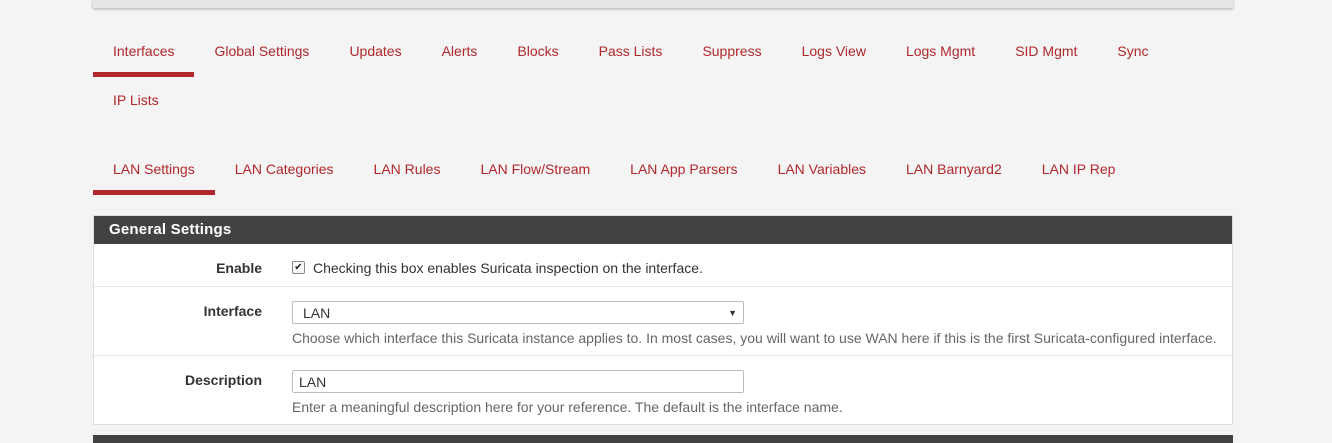 The image size is (1332, 443). What do you see at coordinates (407, 171) in the screenshot?
I see `tab-lan-rules: LAN Rules` at bounding box center [407, 171].